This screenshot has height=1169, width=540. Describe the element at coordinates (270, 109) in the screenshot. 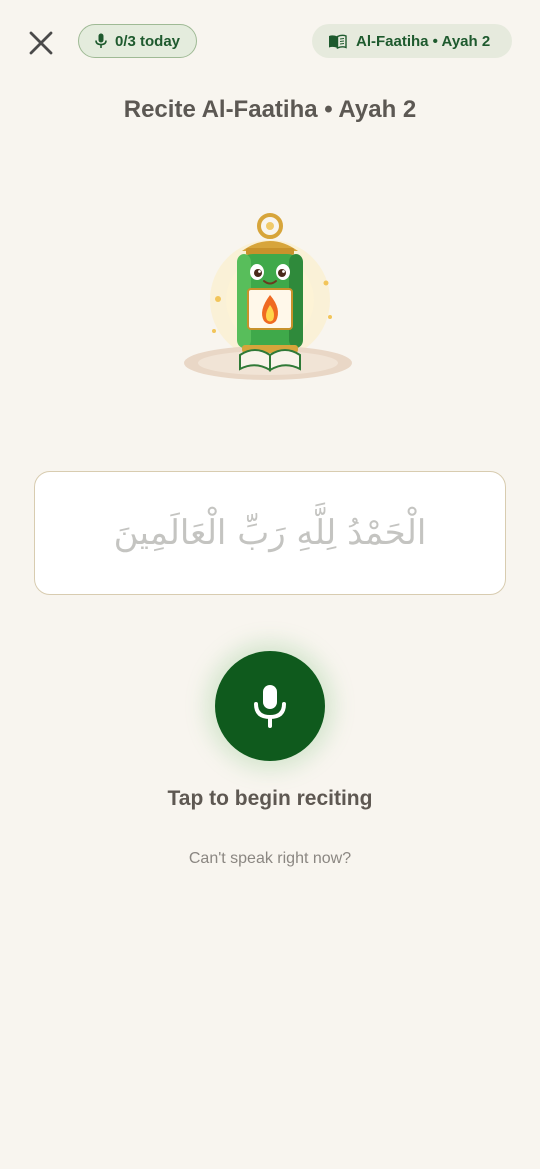

I see `page-title: Recite Al-Faatiha • Ayah 2` at that location.